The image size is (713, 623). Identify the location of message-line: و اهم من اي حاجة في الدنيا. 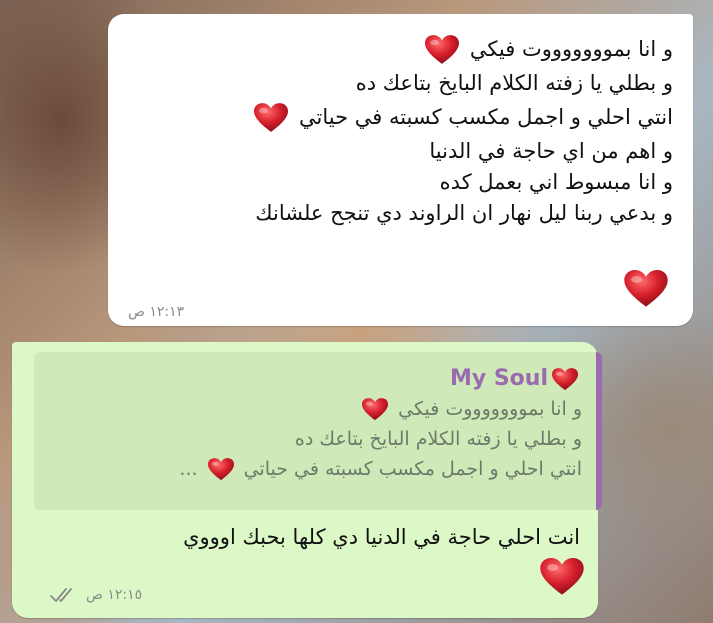
(551, 151).